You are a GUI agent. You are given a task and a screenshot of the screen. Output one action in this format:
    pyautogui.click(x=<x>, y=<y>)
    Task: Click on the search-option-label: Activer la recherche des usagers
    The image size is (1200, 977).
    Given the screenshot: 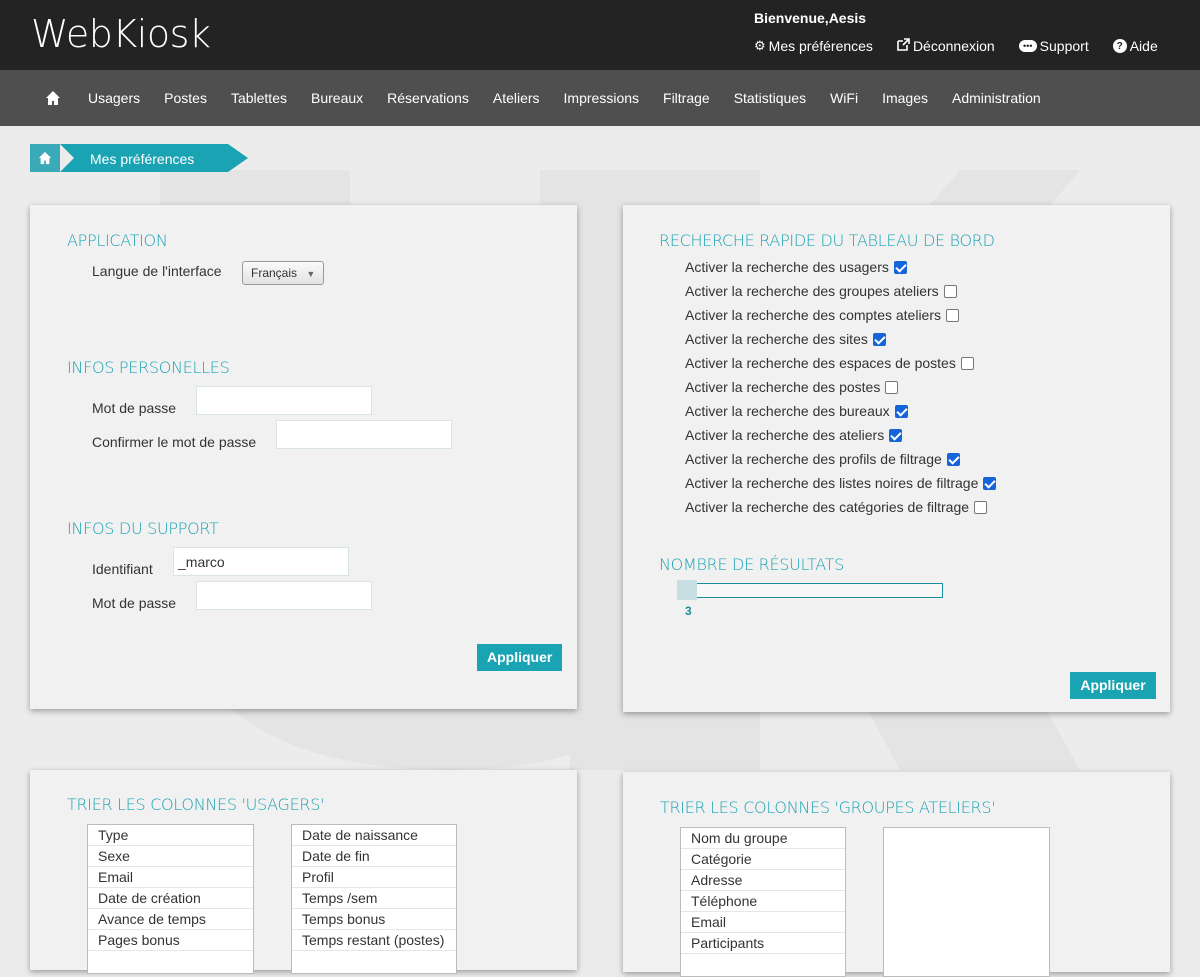 What is the action you would take?
    pyautogui.click(x=787, y=267)
    